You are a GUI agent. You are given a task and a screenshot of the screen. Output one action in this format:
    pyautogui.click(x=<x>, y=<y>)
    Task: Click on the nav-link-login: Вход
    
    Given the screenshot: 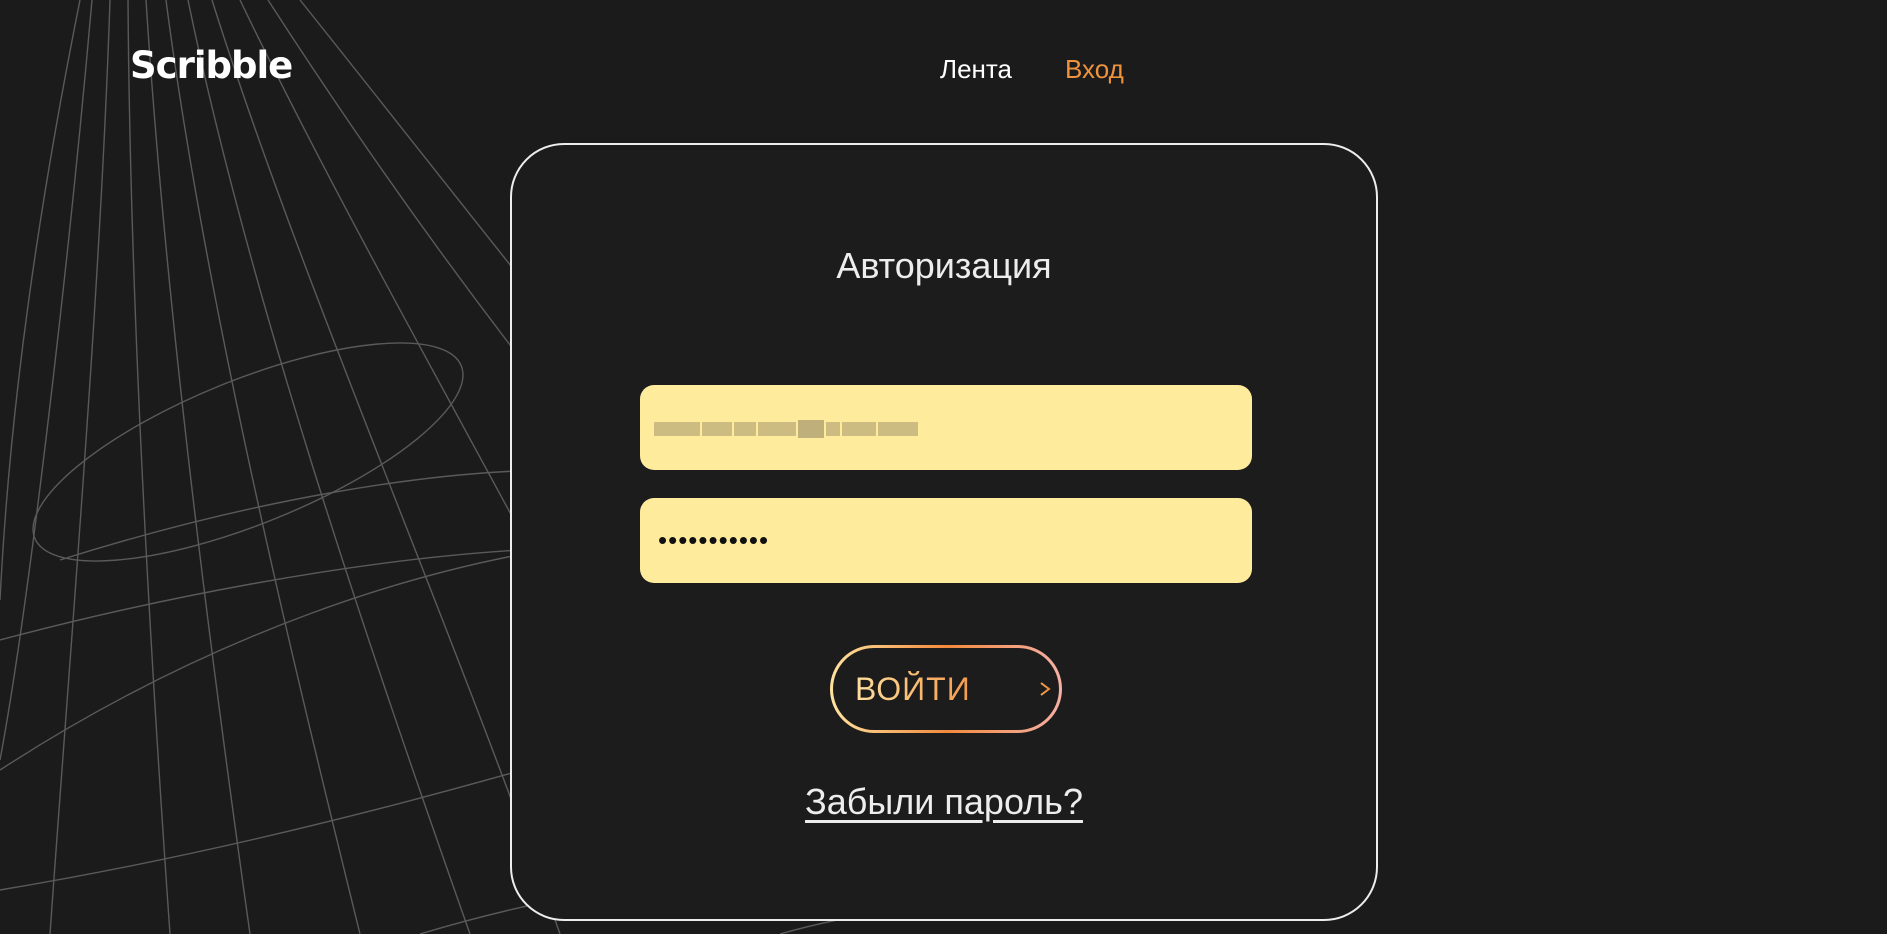 What is the action you would take?
    pyautogui.click(x=1094, y=69)
    